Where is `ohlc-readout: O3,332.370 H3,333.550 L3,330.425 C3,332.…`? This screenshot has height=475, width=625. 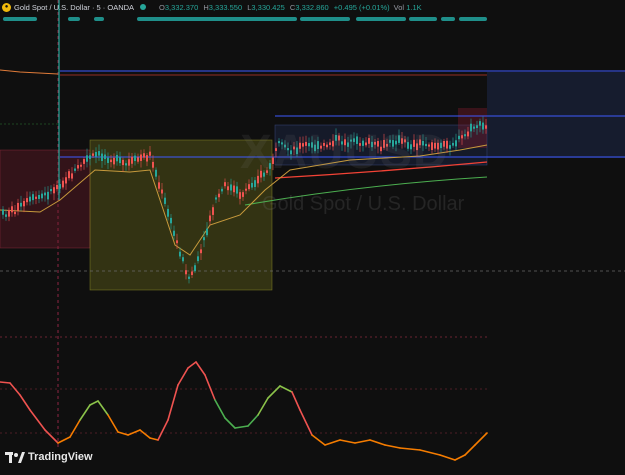 ohlc-readout: O3,332.370 H3,333.550 L3,330.425 C3,332.… is located at coordinates (273, 7).